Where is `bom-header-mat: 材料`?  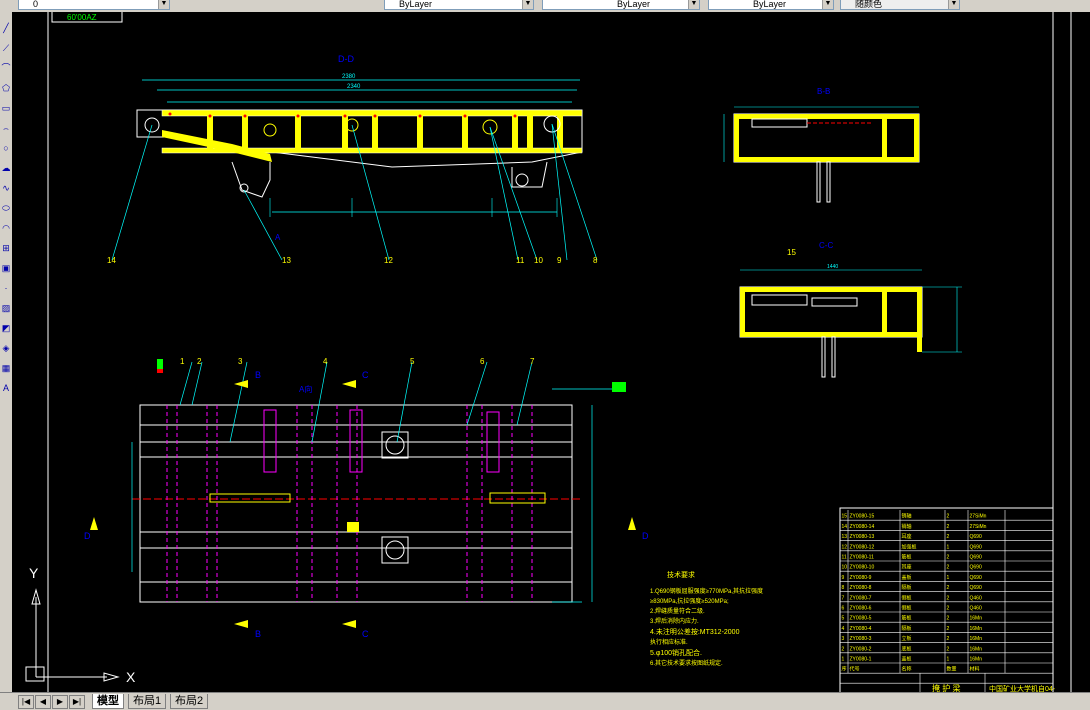
bom-header-mat: 材料 is located at coordinates (975, 669).